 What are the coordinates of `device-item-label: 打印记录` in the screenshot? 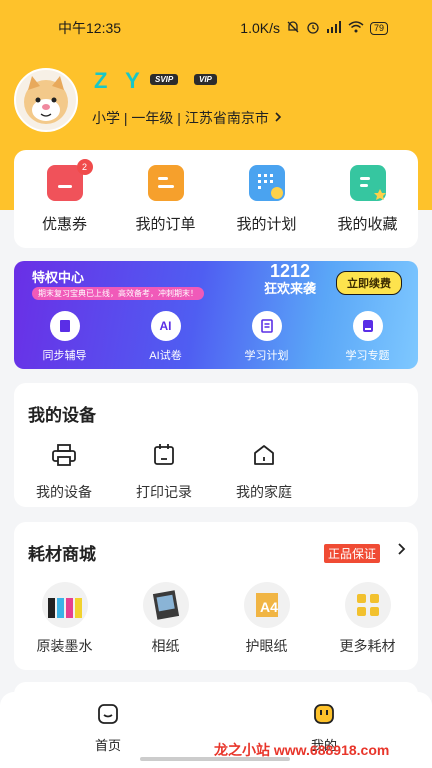 It's located at (164, 492).